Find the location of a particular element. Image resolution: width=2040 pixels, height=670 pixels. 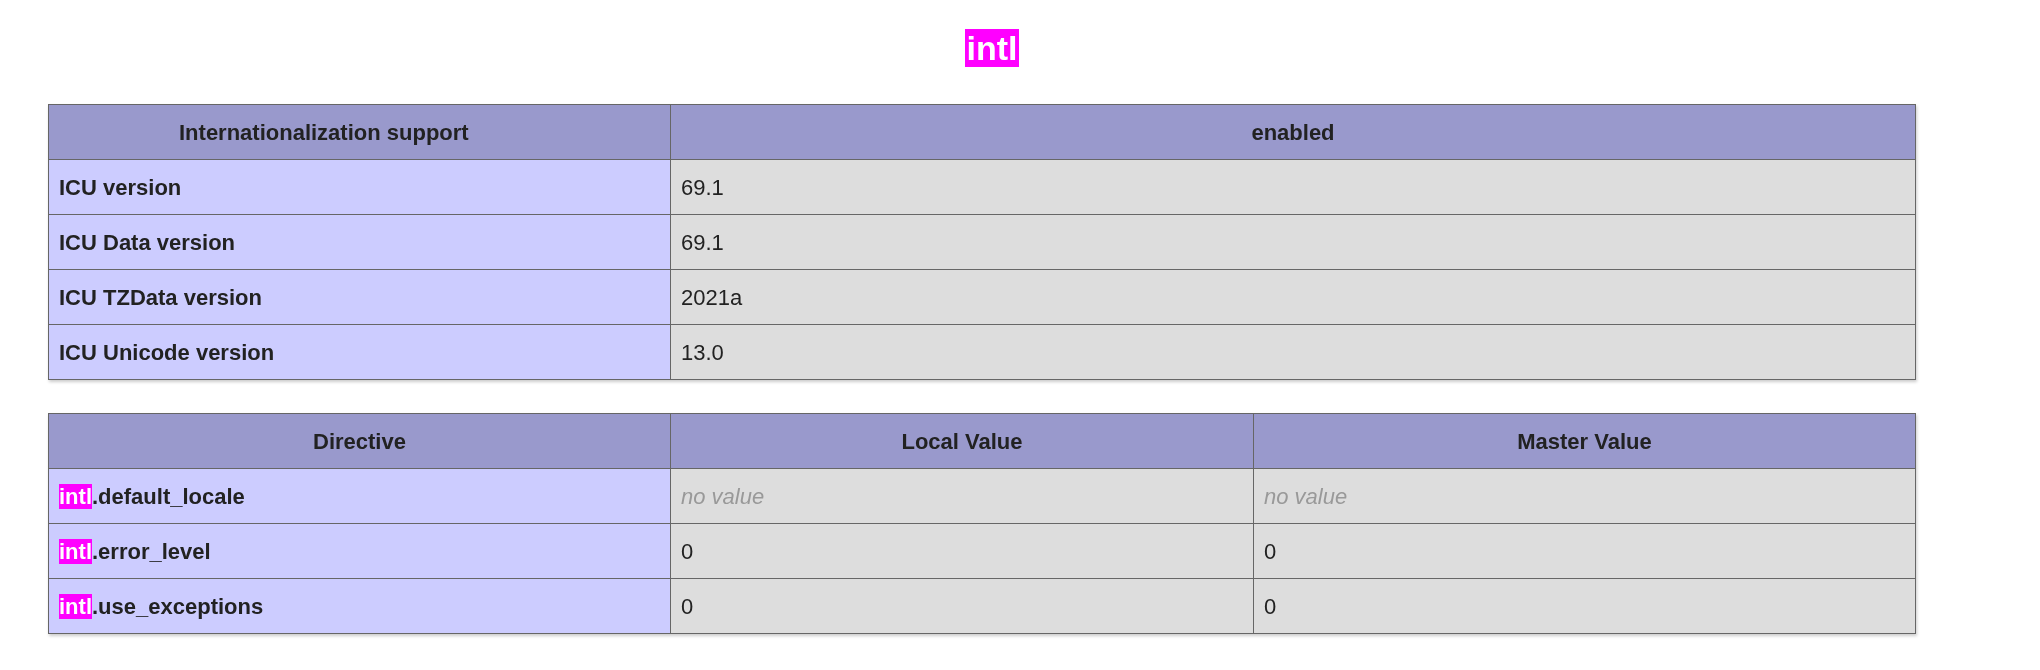

column-header: Local Value is located at coordinates (962, 441).